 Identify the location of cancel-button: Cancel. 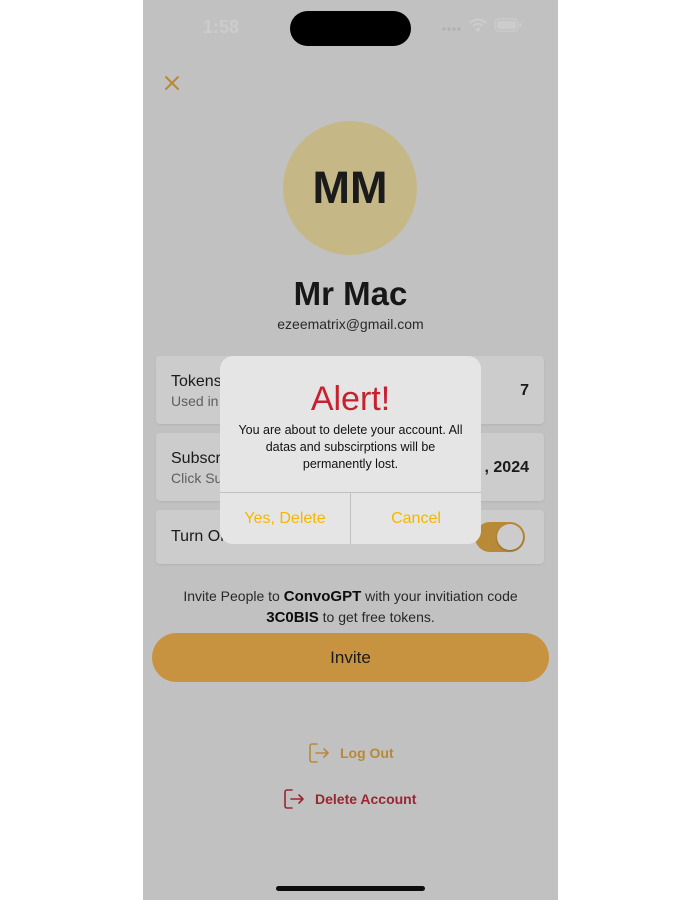
(416, 518).